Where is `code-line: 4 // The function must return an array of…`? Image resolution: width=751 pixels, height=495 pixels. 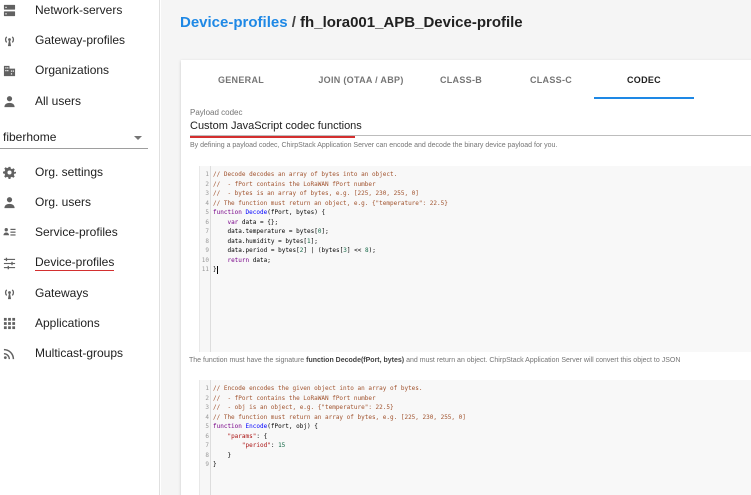
code-line: 4 // The function must return an array of… is located at coordinates (475, 417).